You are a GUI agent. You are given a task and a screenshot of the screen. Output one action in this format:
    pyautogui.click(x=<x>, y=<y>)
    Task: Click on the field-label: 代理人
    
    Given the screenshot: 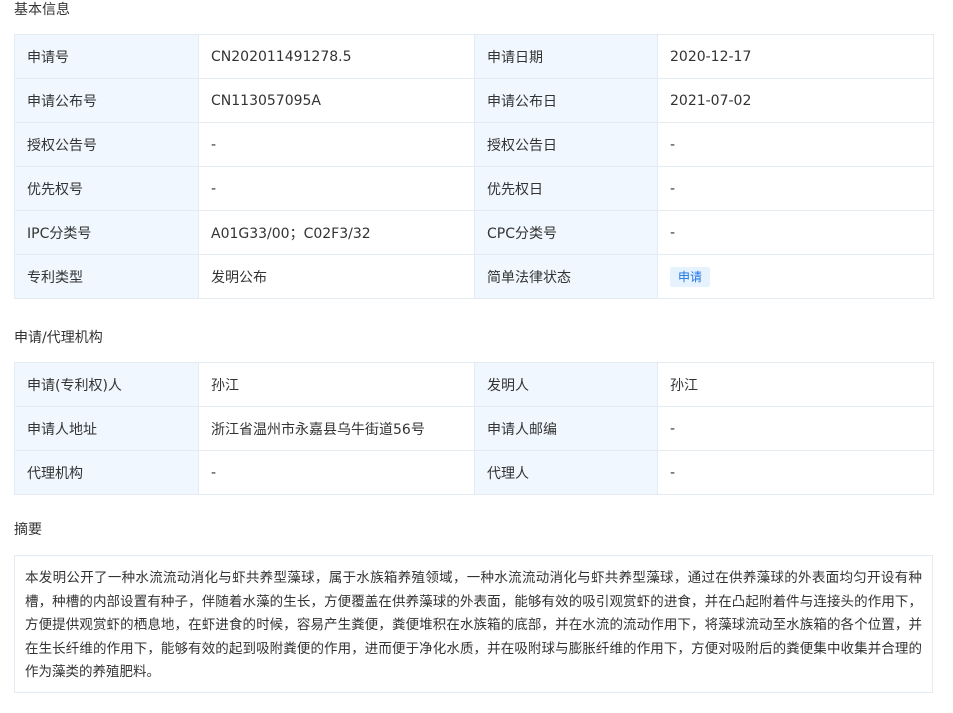 What is the action you would take?
    pyautogui.click(x=566, y=472)
    